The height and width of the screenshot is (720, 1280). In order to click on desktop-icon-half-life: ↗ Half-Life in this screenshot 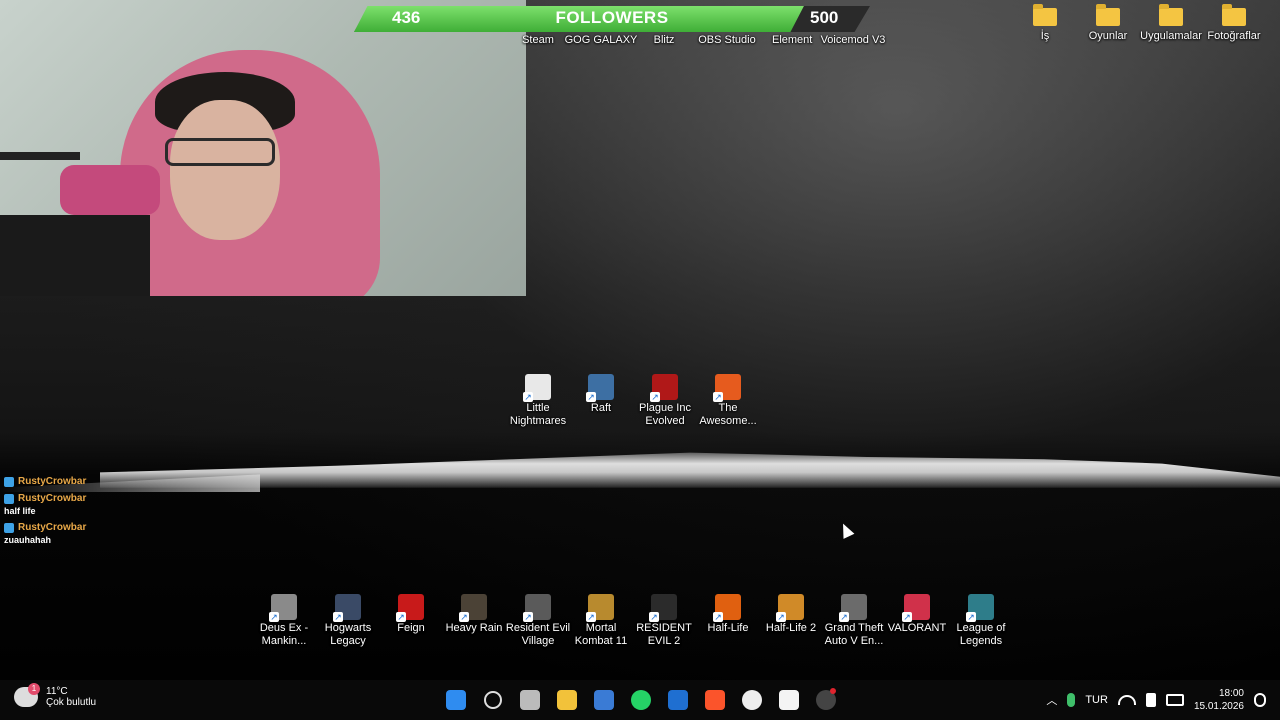, I will do `click(728, 614)`.